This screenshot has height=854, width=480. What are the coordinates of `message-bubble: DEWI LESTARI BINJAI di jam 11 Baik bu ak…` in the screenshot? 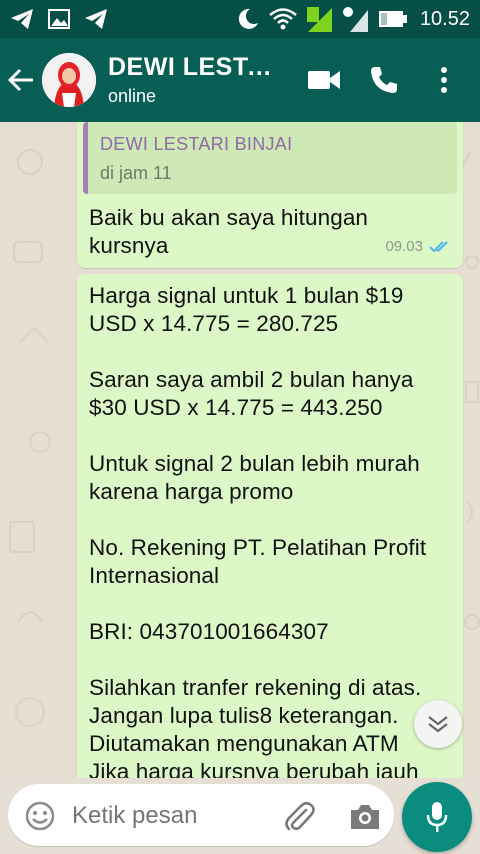 It's located at (270, 195).